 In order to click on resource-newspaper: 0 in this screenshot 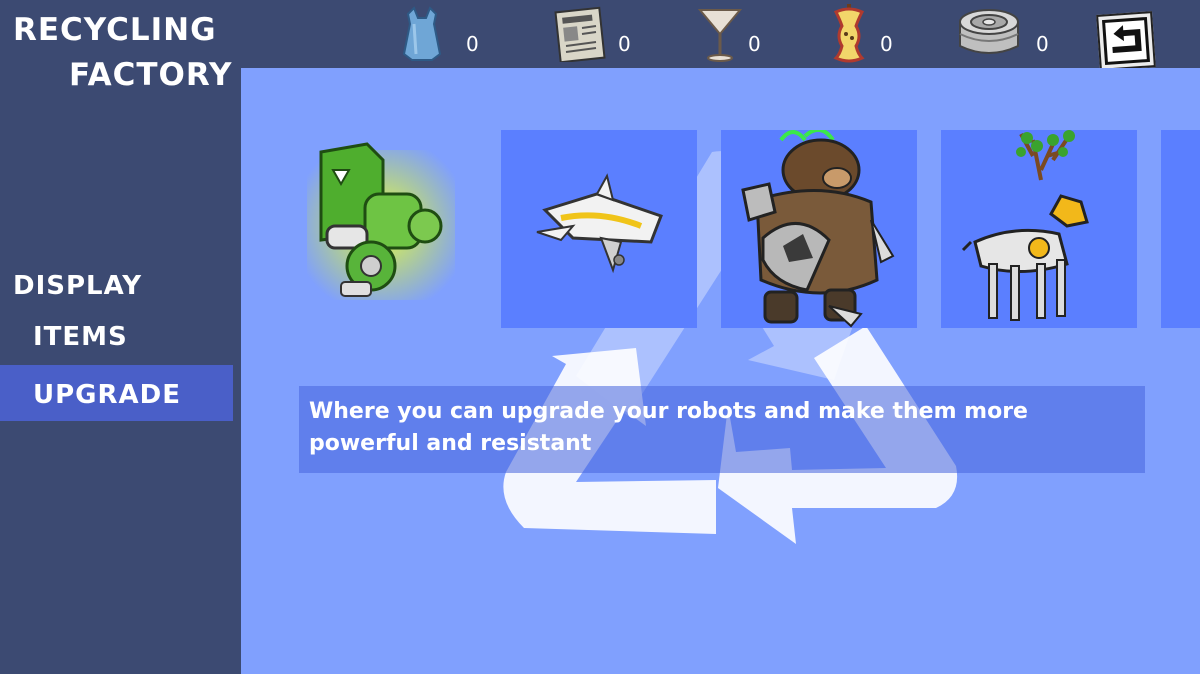, I will do `click(597, 34)`.